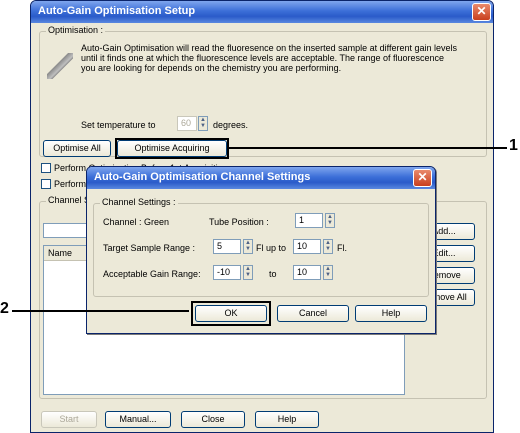 The width and height of the screenshot is (520, 433). What do you see at coordinates (76, 30) in the screenshot?
I see `optimisation-group-label: Optimisation :` at bounding box center [76, 30].